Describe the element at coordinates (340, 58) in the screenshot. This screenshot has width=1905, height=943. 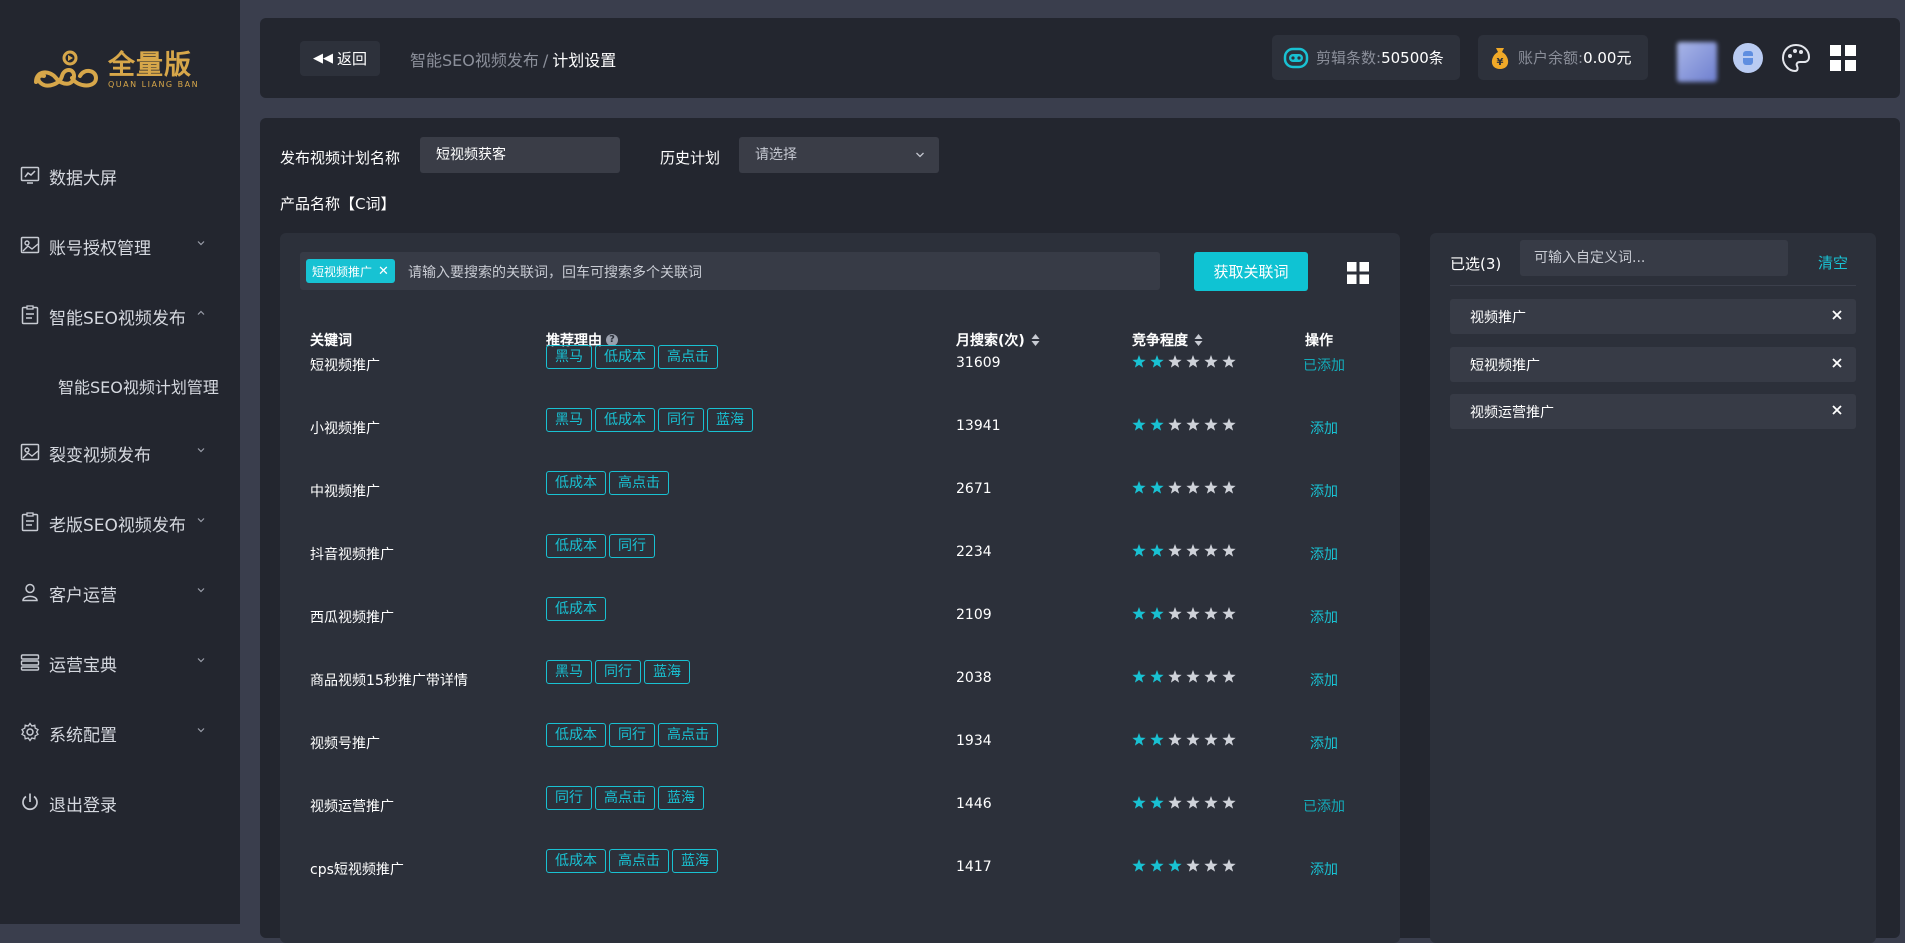
I see `back-button: ◀◀ 返回` at that location.